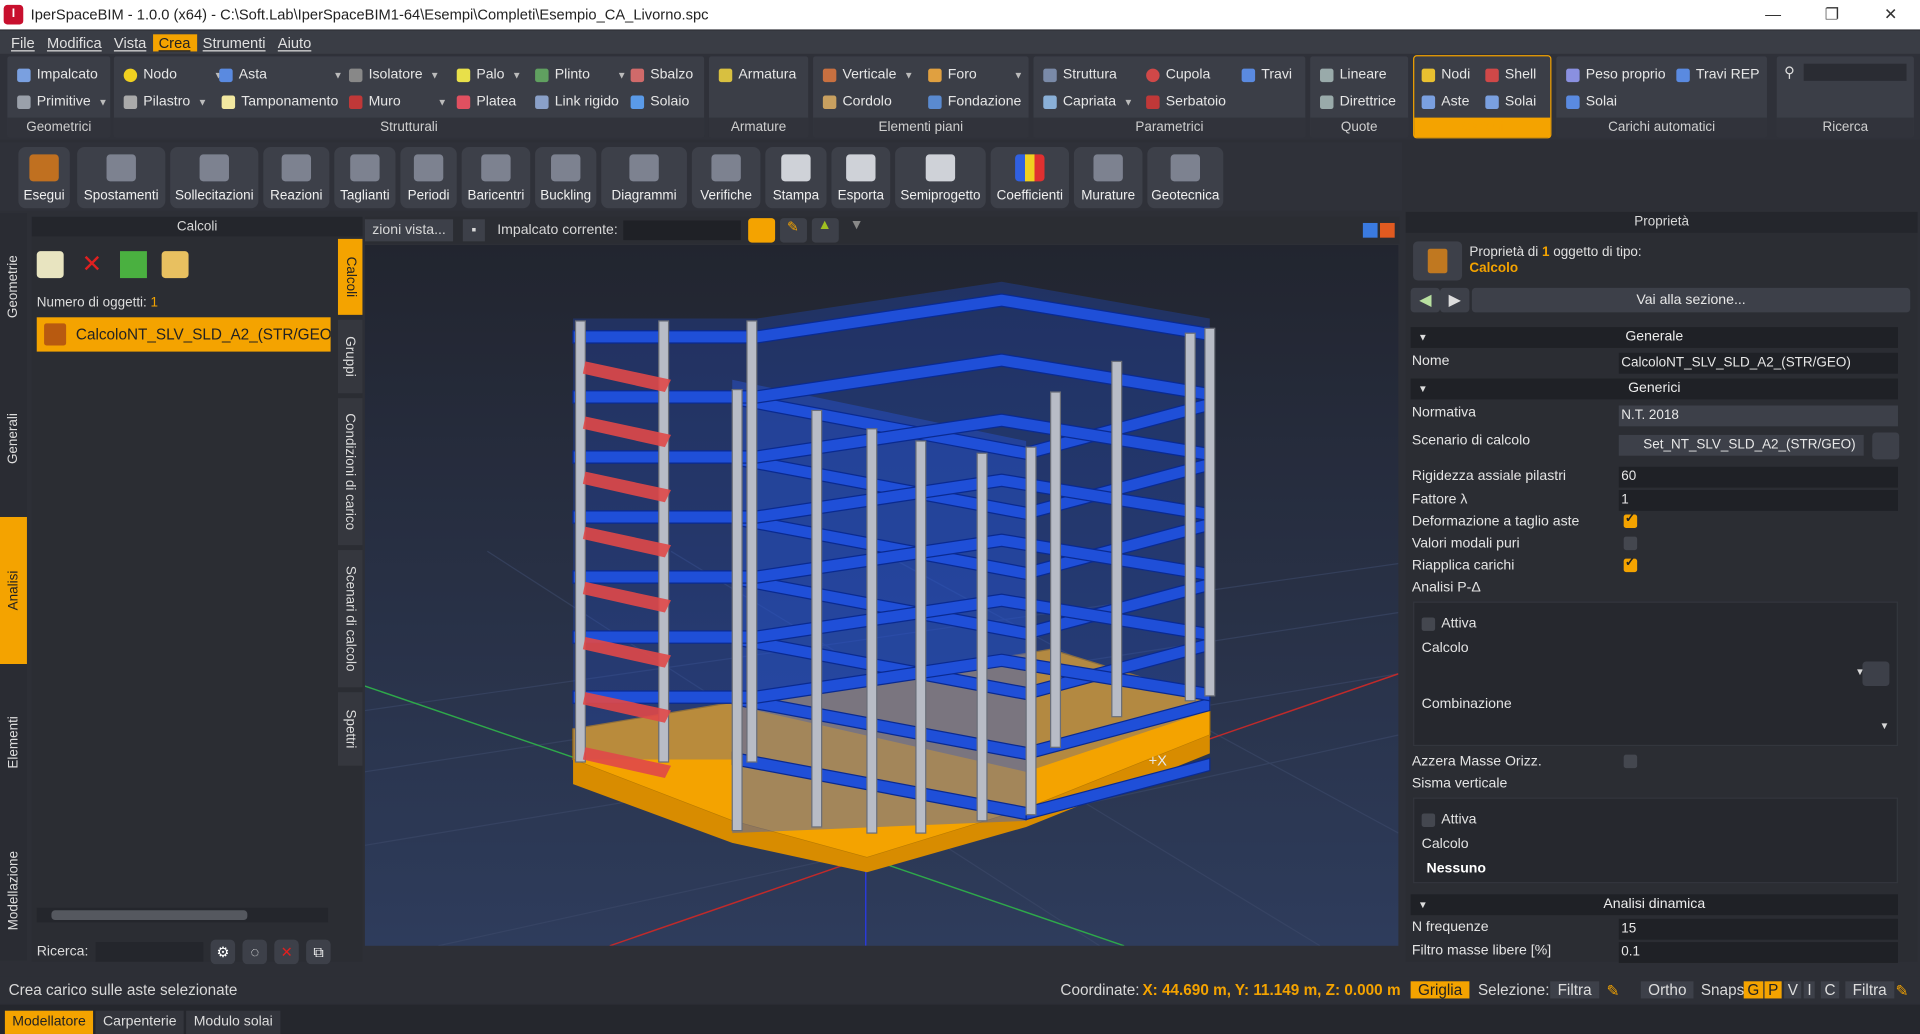  What do you see at coordinates (757, 75) in the screenshot?
I see `ribbon-armatura: Armatura` at bounding box center [757, 75].